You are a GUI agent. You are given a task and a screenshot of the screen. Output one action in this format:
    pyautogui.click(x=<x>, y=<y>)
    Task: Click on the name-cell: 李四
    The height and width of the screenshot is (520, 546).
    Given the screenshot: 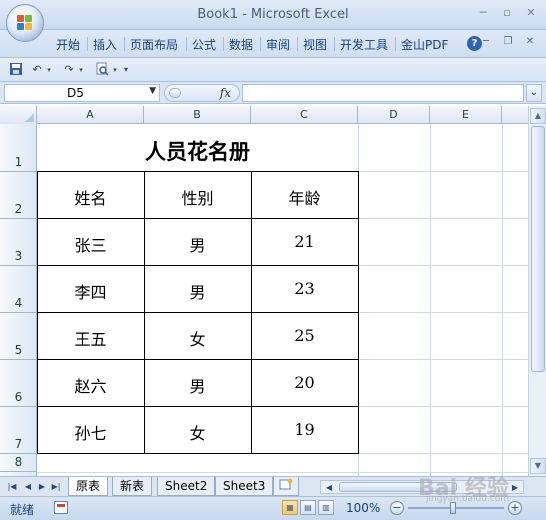 What is the action you would take?
    pyautogui.click(x=90, y=291)
    